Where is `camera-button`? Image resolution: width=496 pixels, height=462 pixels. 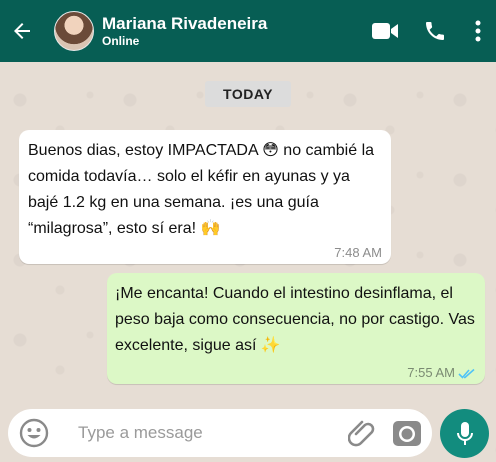 camera-button is located at coordinates (407, 433).